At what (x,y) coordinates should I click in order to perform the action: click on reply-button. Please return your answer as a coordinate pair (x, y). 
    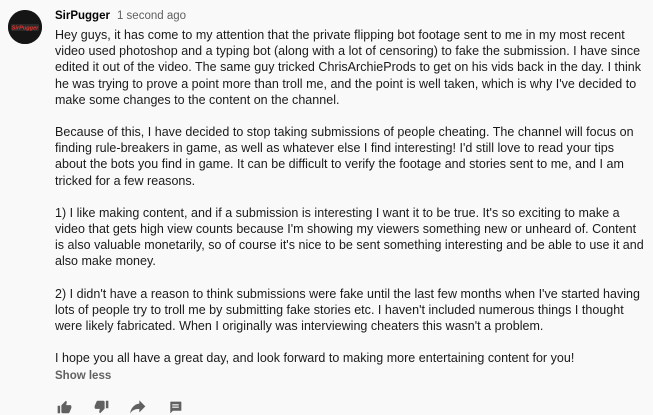
    Looking at the image, I should click on (175, 407).